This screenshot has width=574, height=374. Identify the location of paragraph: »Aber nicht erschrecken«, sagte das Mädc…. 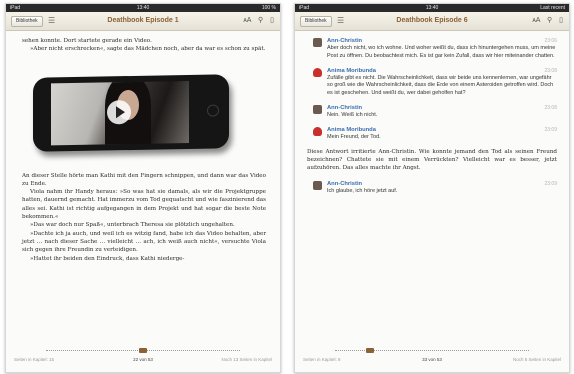
(148, 49).